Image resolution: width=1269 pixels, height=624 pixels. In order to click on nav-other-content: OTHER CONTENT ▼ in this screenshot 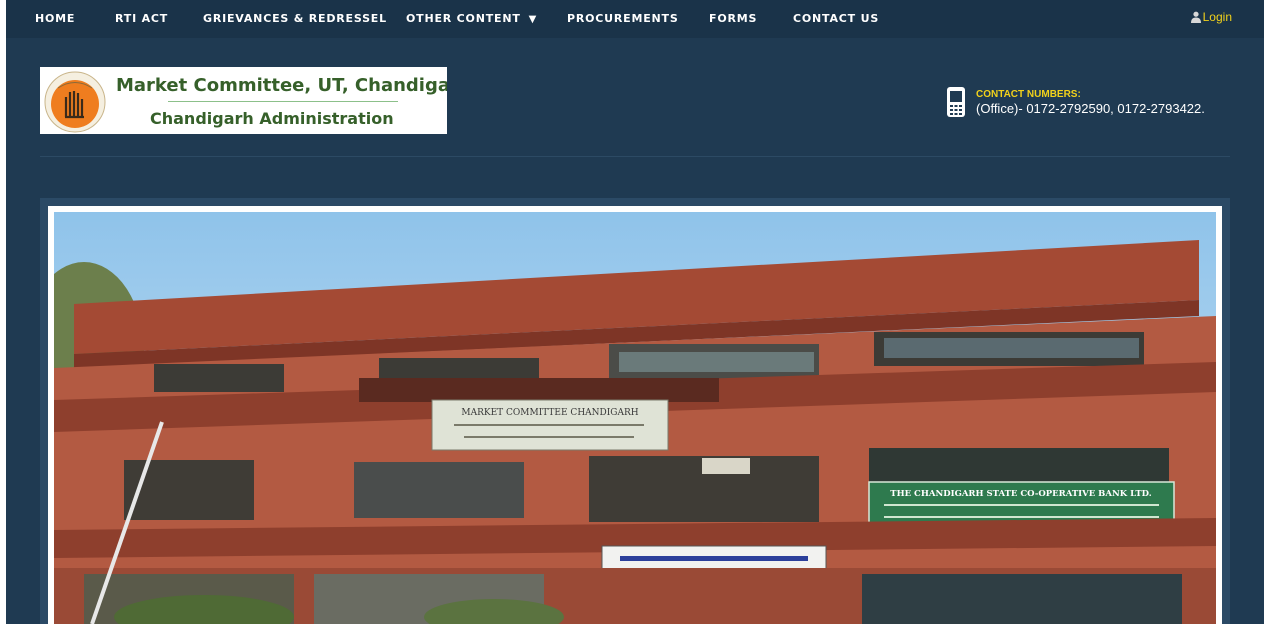, I will do `click(471, 18)`.